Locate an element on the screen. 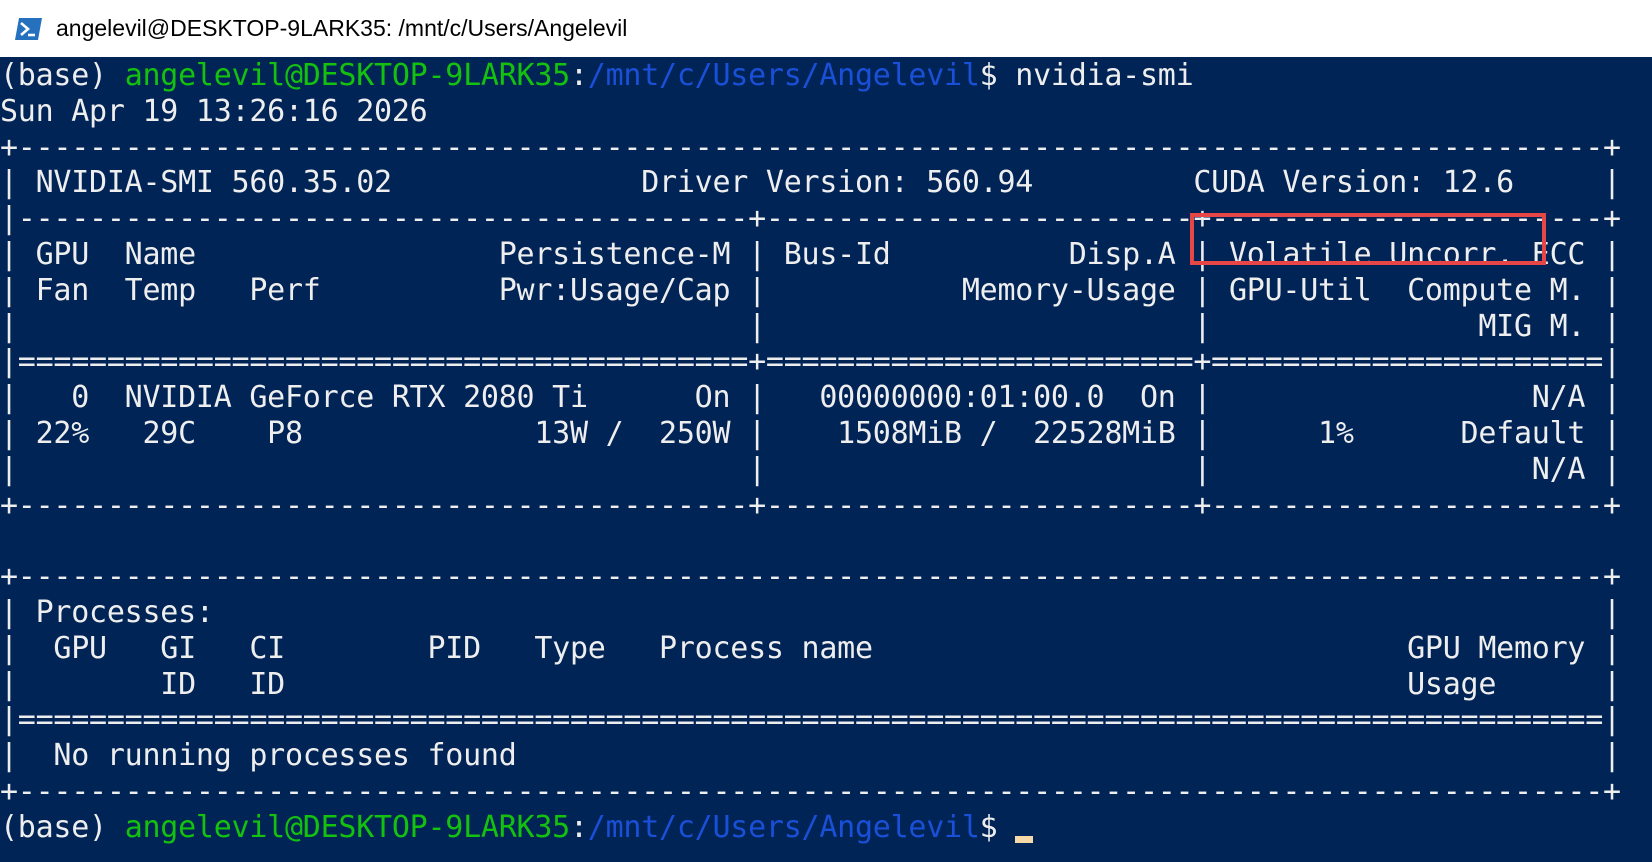 Image resolution: width=1652 pixels, height=862 pixels. processes-title: | Processes: | is located at coordinates (810, 612).